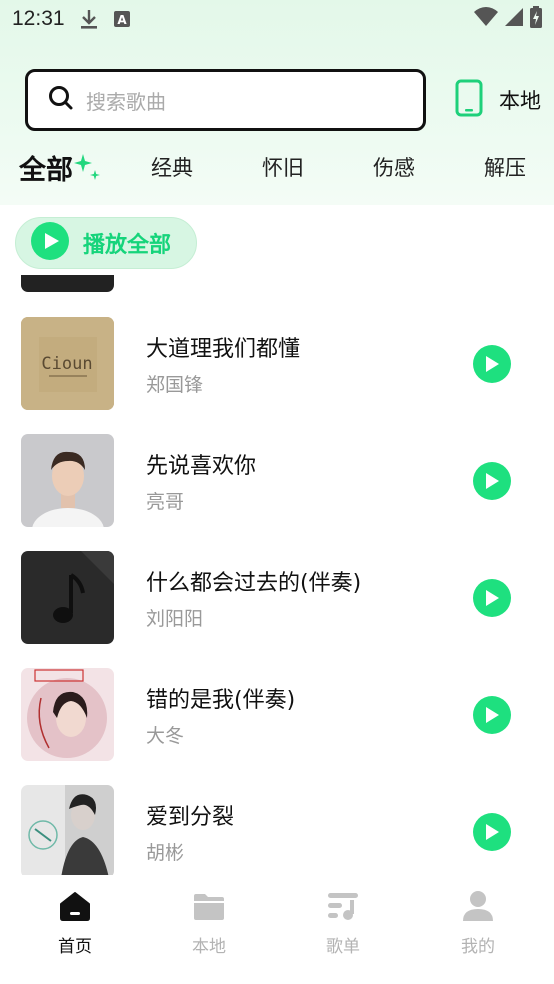  Describe the element at coordinates (190, 817) in the screenshot. I see `song-title: 爱到分裂` at that location.